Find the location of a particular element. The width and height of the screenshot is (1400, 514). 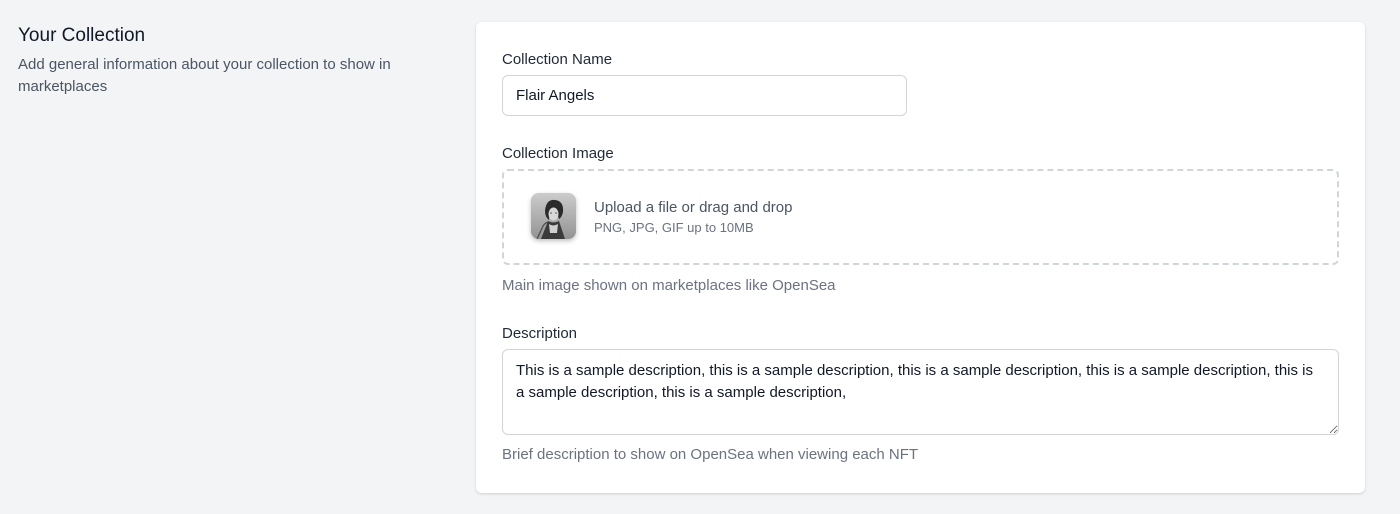

collection-name-label: Collection Name is located at coordinates (557, 59).